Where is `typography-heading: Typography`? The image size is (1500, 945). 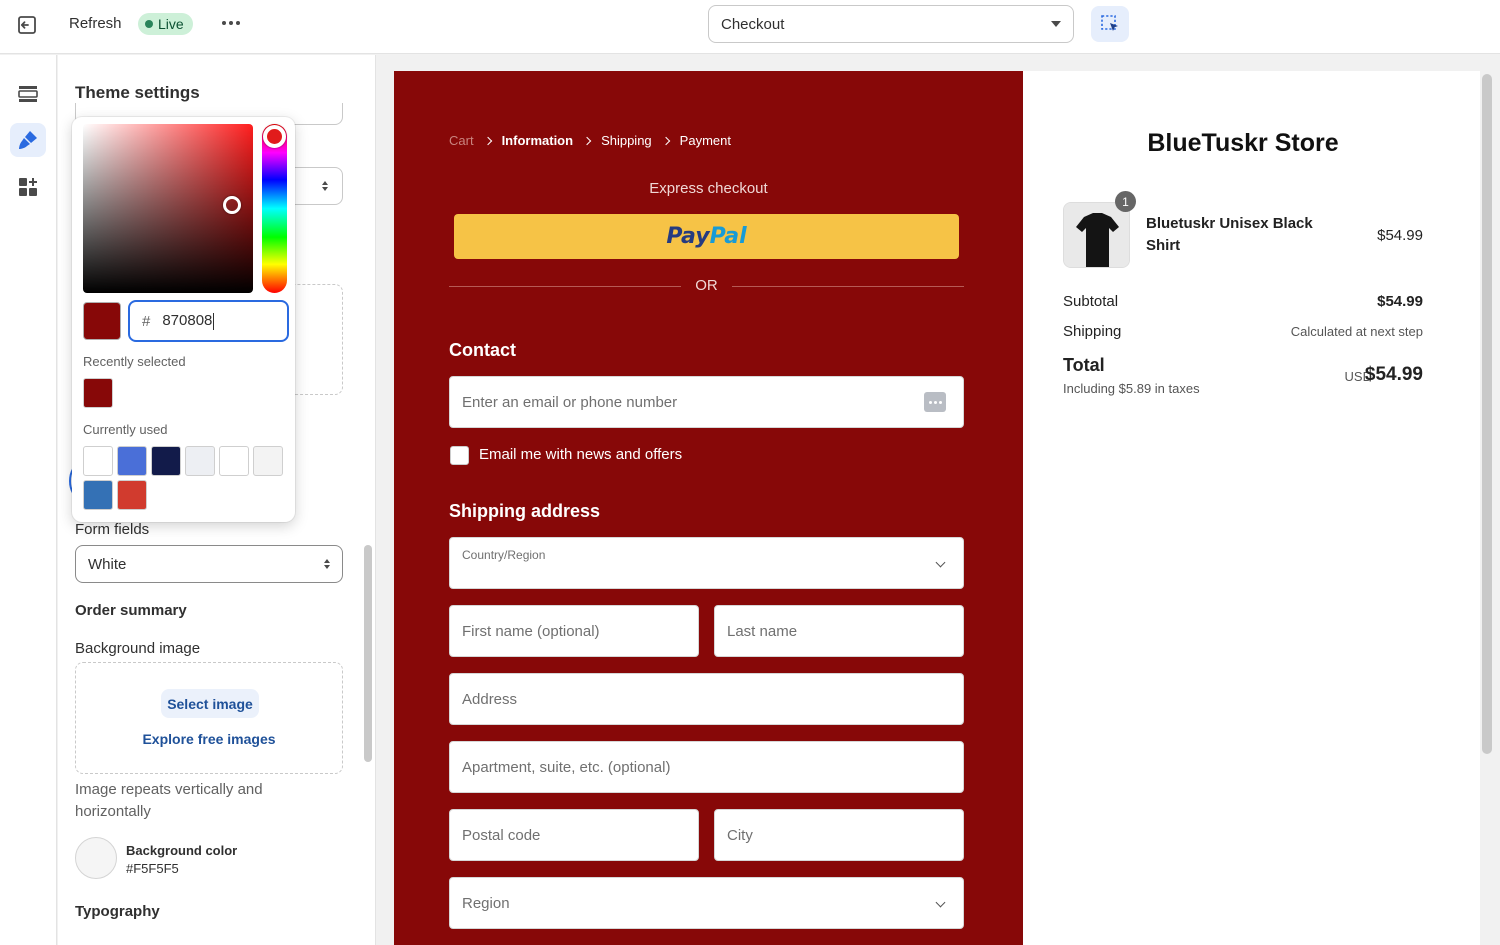
typography-heading: Typography is located at coordinates (117, 911).